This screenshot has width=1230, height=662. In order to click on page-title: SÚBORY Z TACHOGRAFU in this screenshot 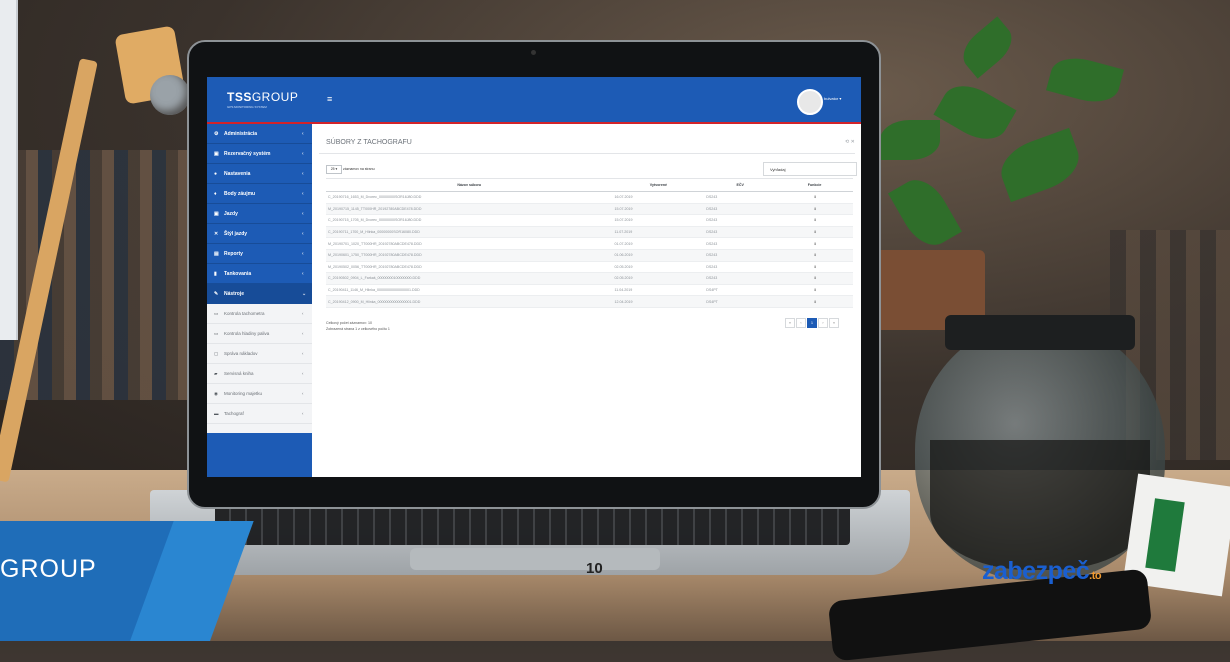, I will do `click(369, 142)`.